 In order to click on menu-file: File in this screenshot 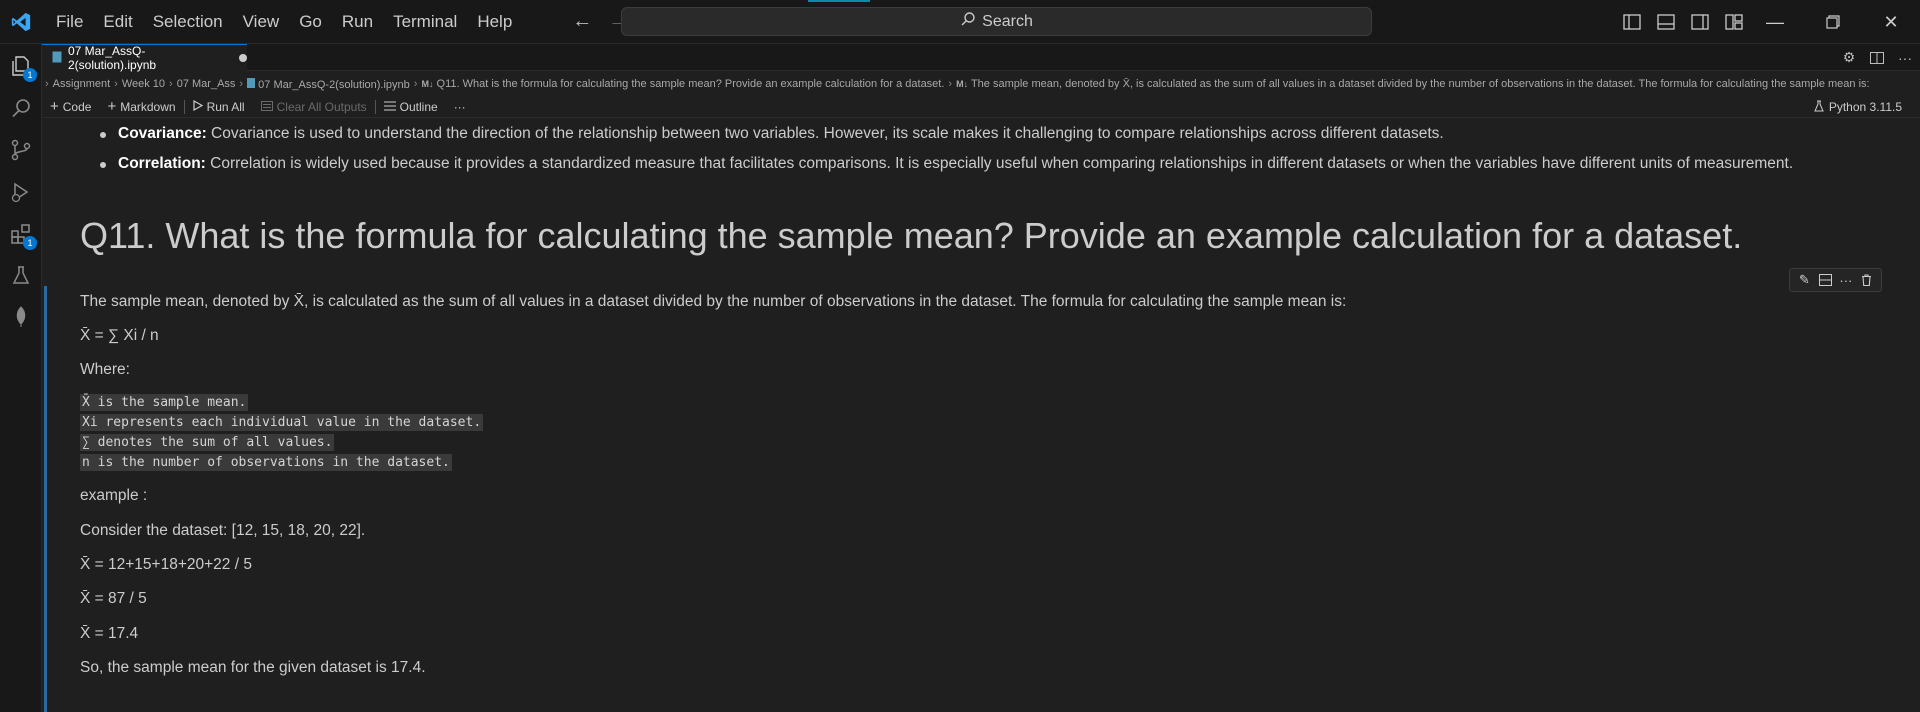, I will do `click(69, 22)`.